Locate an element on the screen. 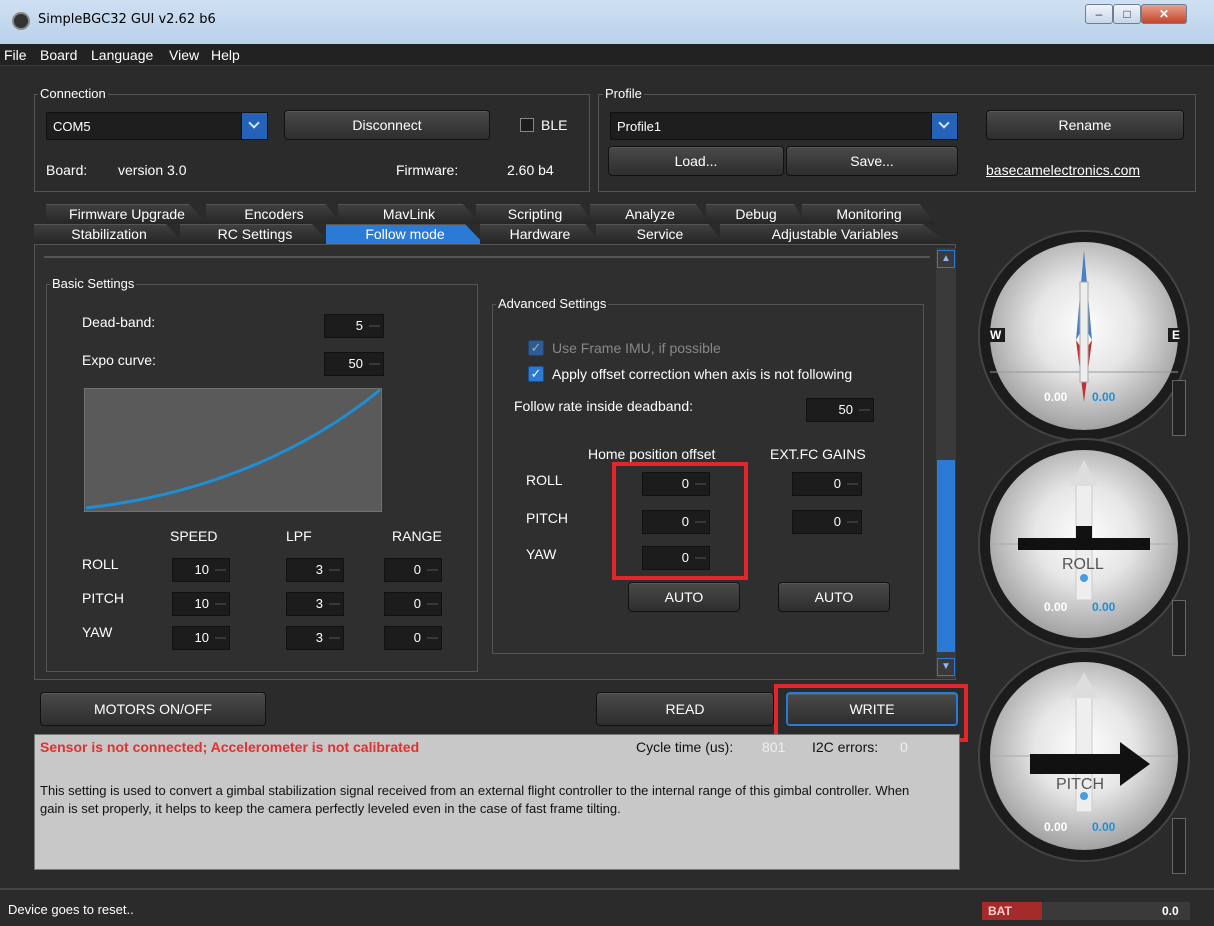 This screenshot has width=1214, height=926. roll-value-2: 0.00 is located at coordinates (1104, 607).